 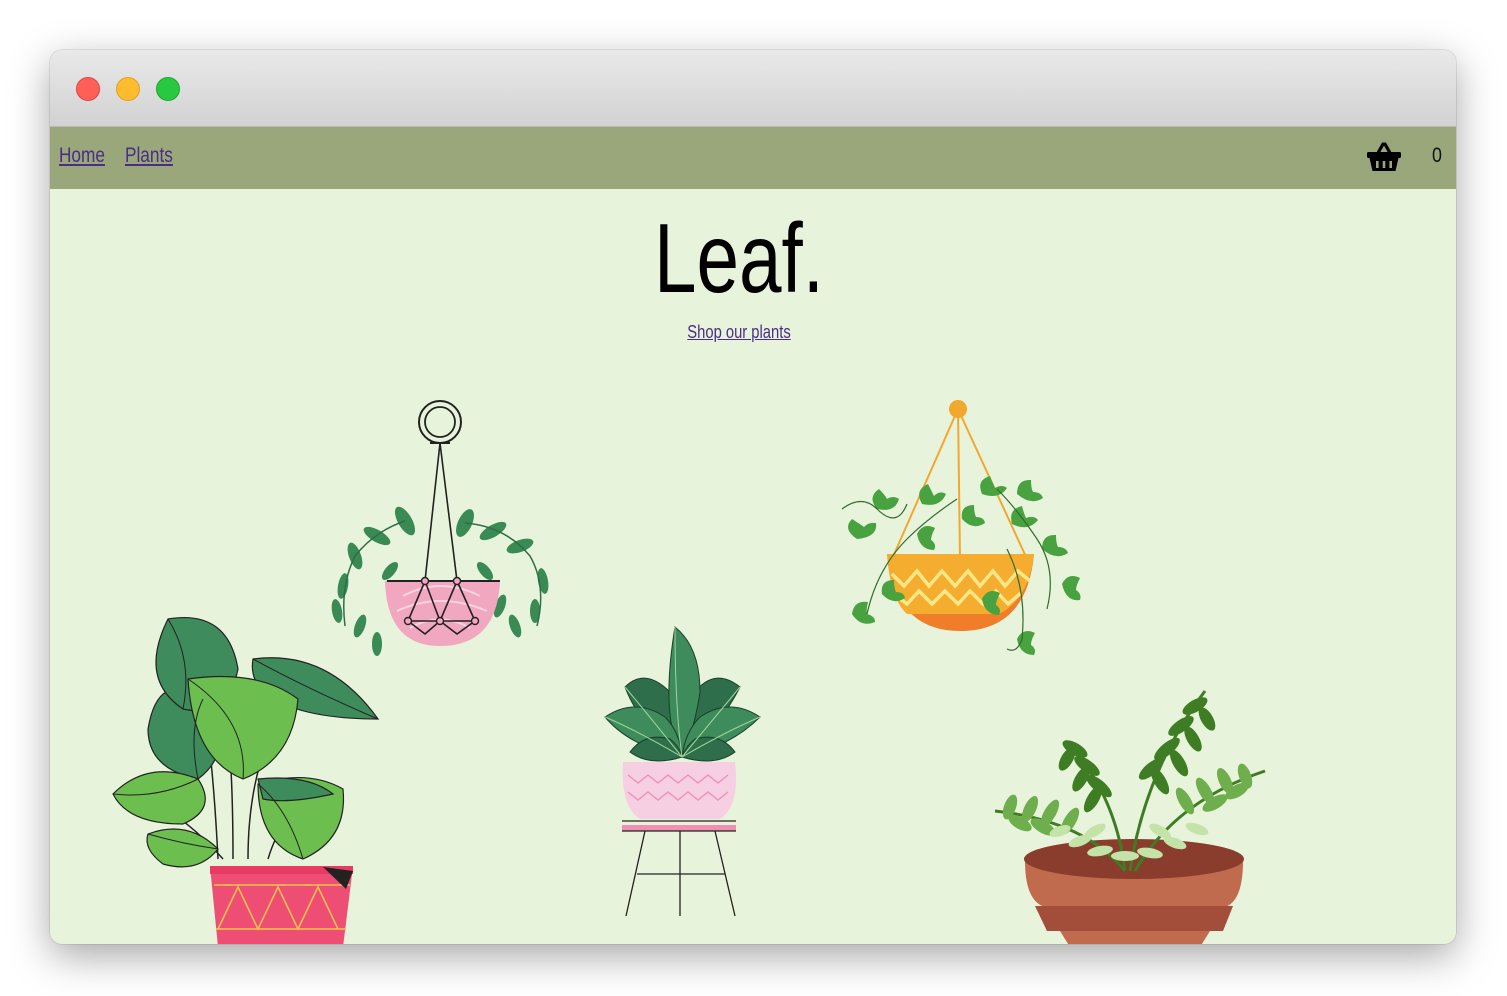 I want to click on window-titlebar, so click(x=753, y=88).